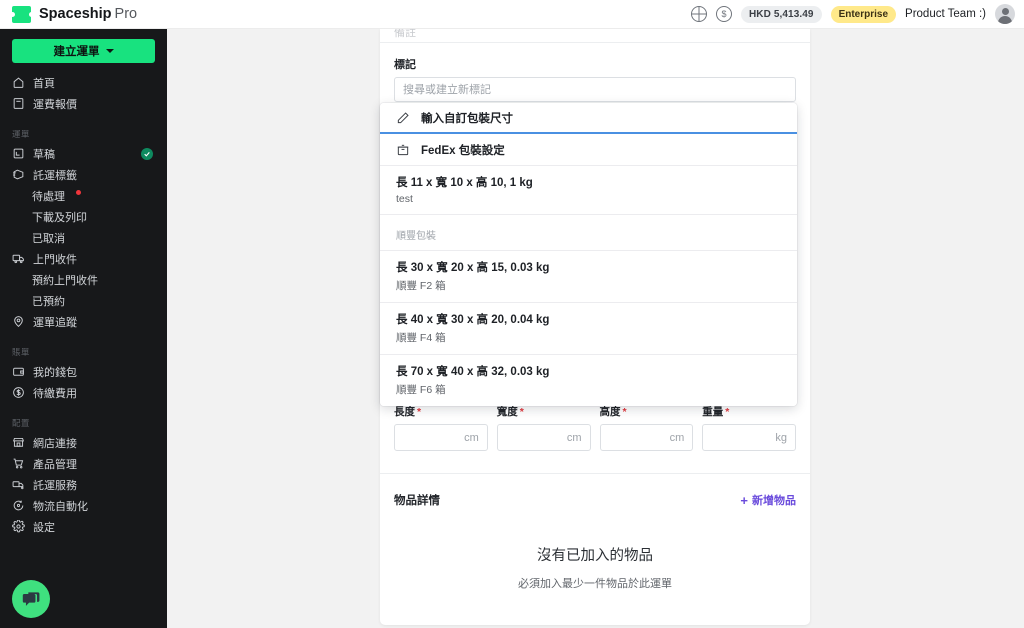 This screenshot has width=1024, height=628. Describe the element at coordinates (55, 104) in the screenshot. I see `sidebar-item-label: 運費報價` at that location.